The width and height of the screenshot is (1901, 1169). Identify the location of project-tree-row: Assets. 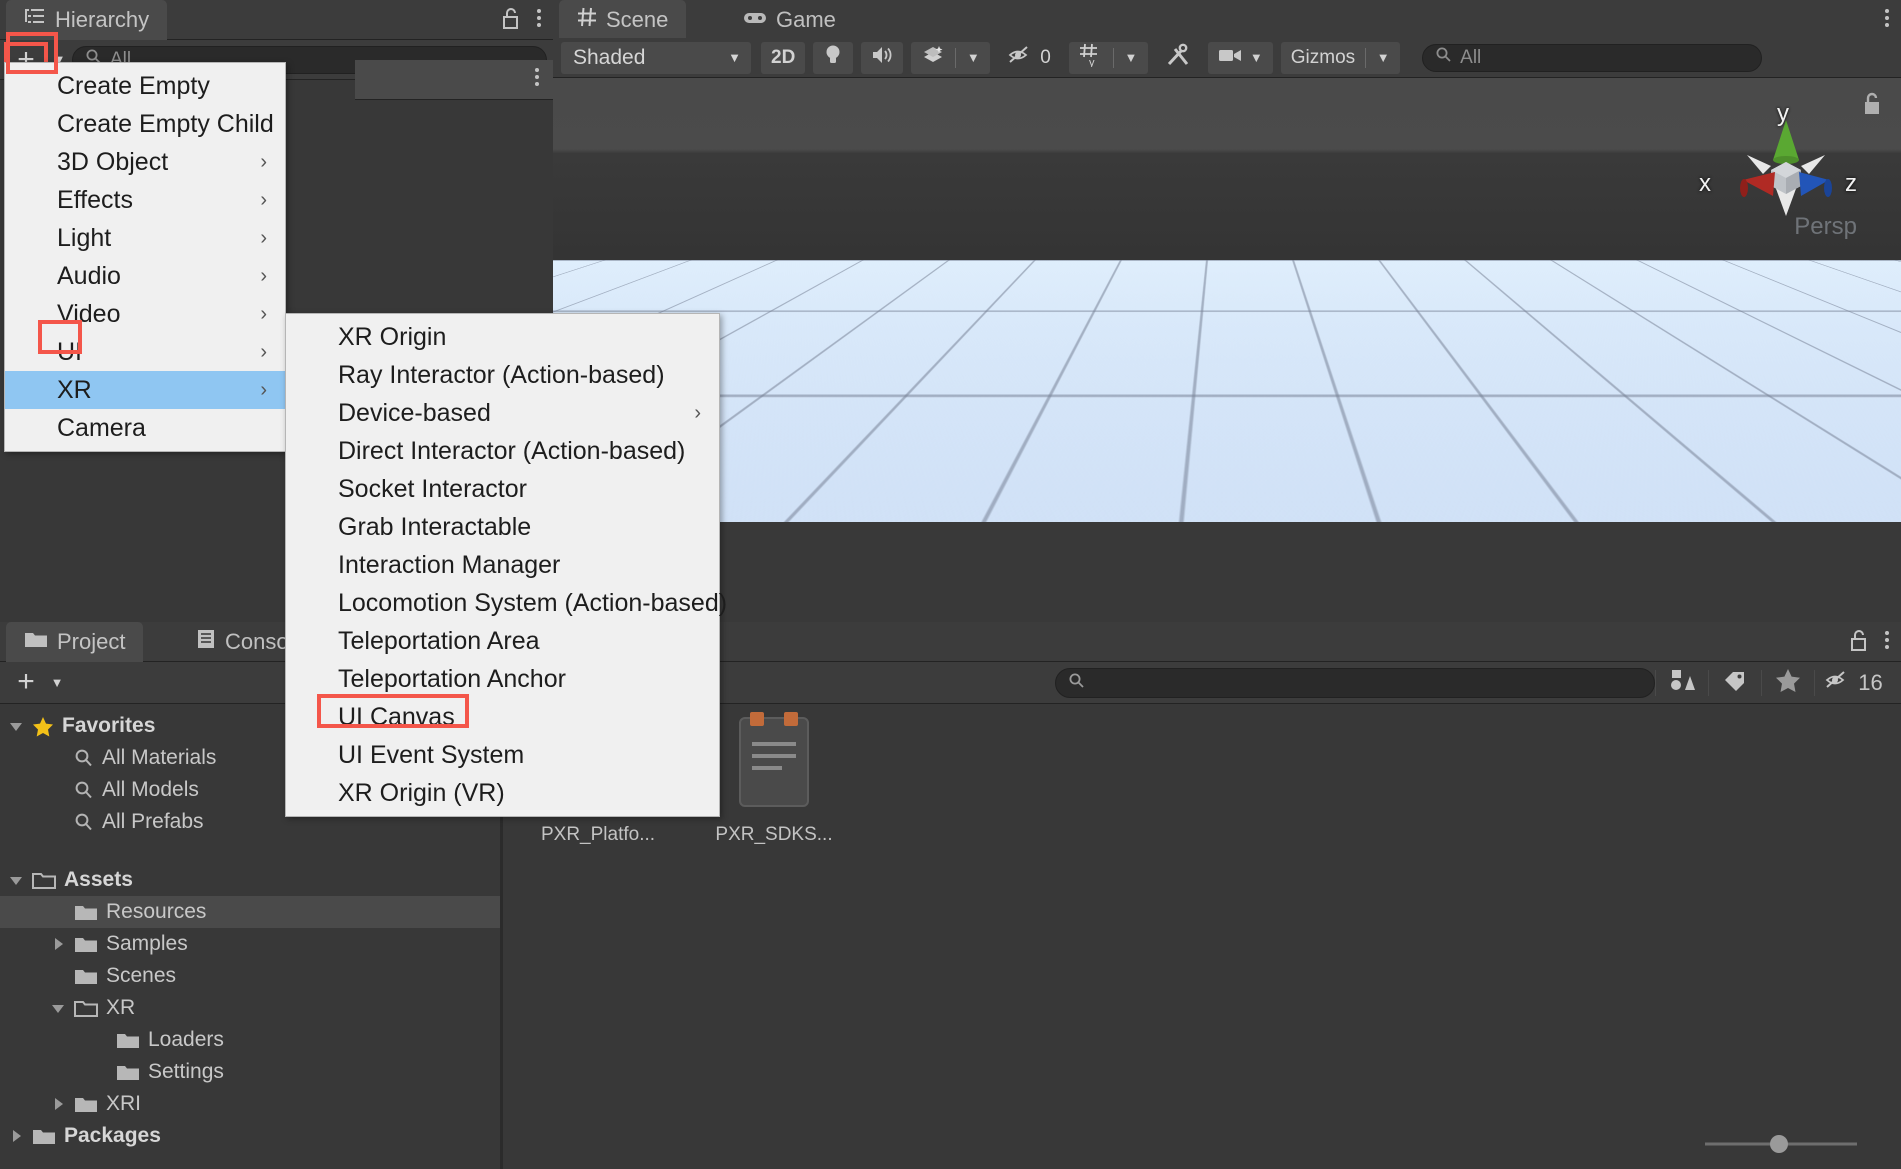
(250, 880).